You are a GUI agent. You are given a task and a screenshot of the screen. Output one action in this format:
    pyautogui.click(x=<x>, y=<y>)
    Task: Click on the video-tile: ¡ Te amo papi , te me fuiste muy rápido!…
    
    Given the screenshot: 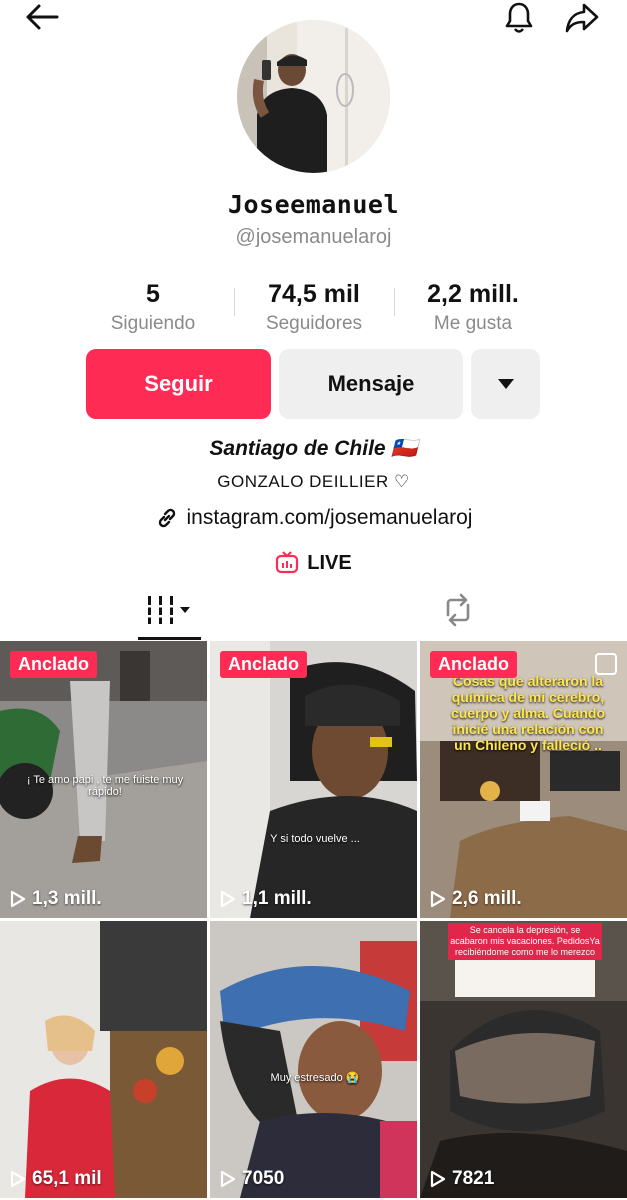 What is the action you would take?
    pyautogui.click(x=103, y=779)
    